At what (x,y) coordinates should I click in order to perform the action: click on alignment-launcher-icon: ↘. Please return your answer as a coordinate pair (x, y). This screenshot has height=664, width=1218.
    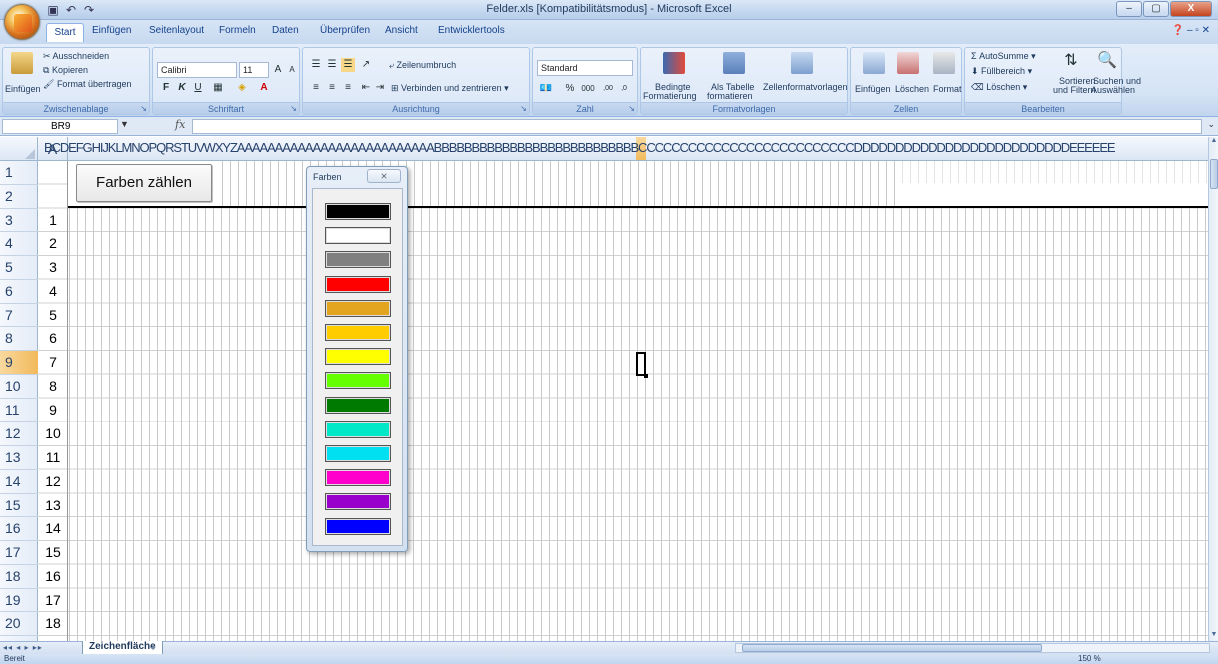
    Looking at the image, I should click on (523, 108).